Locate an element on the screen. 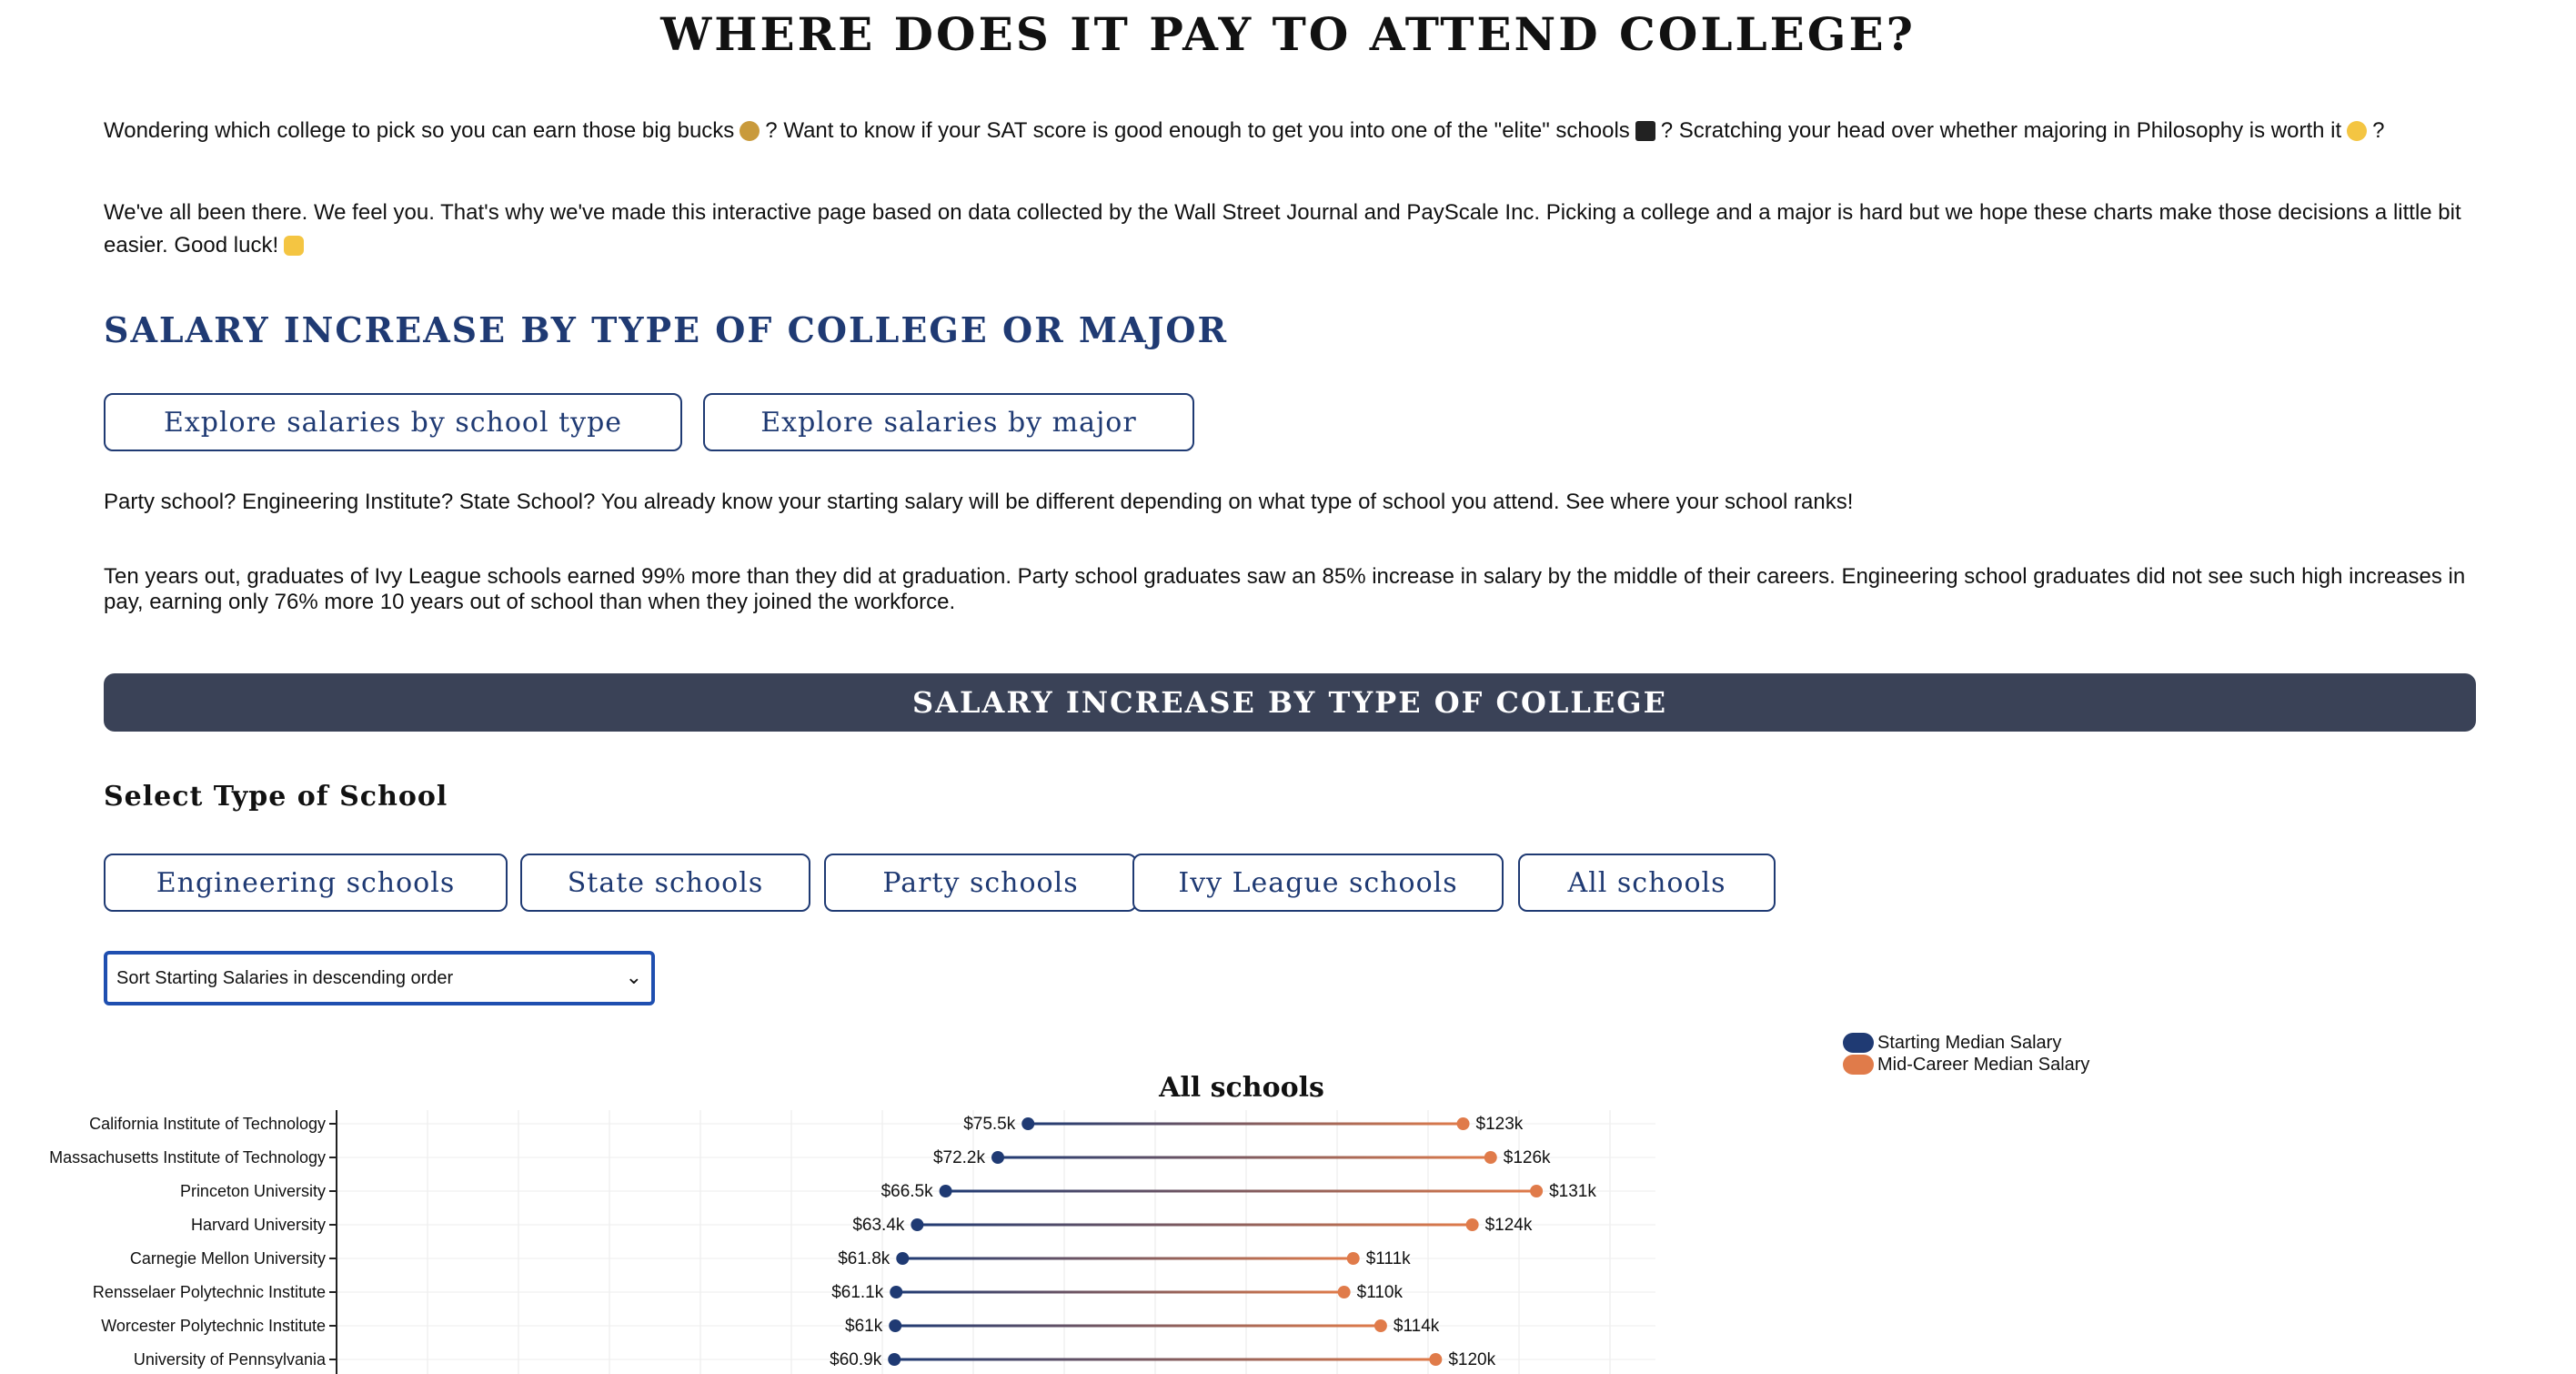 The width and height of the screenshot is (2576, 1374). money-bag-icon is located at coordinates (750, 131).